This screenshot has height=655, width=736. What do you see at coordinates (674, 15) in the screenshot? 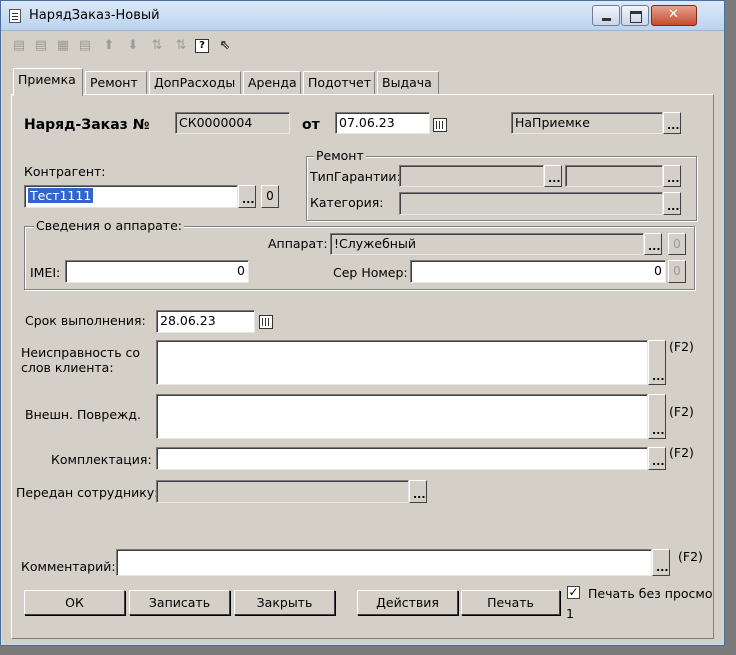
I see `close-window-button` at bounding box center [674, 15].